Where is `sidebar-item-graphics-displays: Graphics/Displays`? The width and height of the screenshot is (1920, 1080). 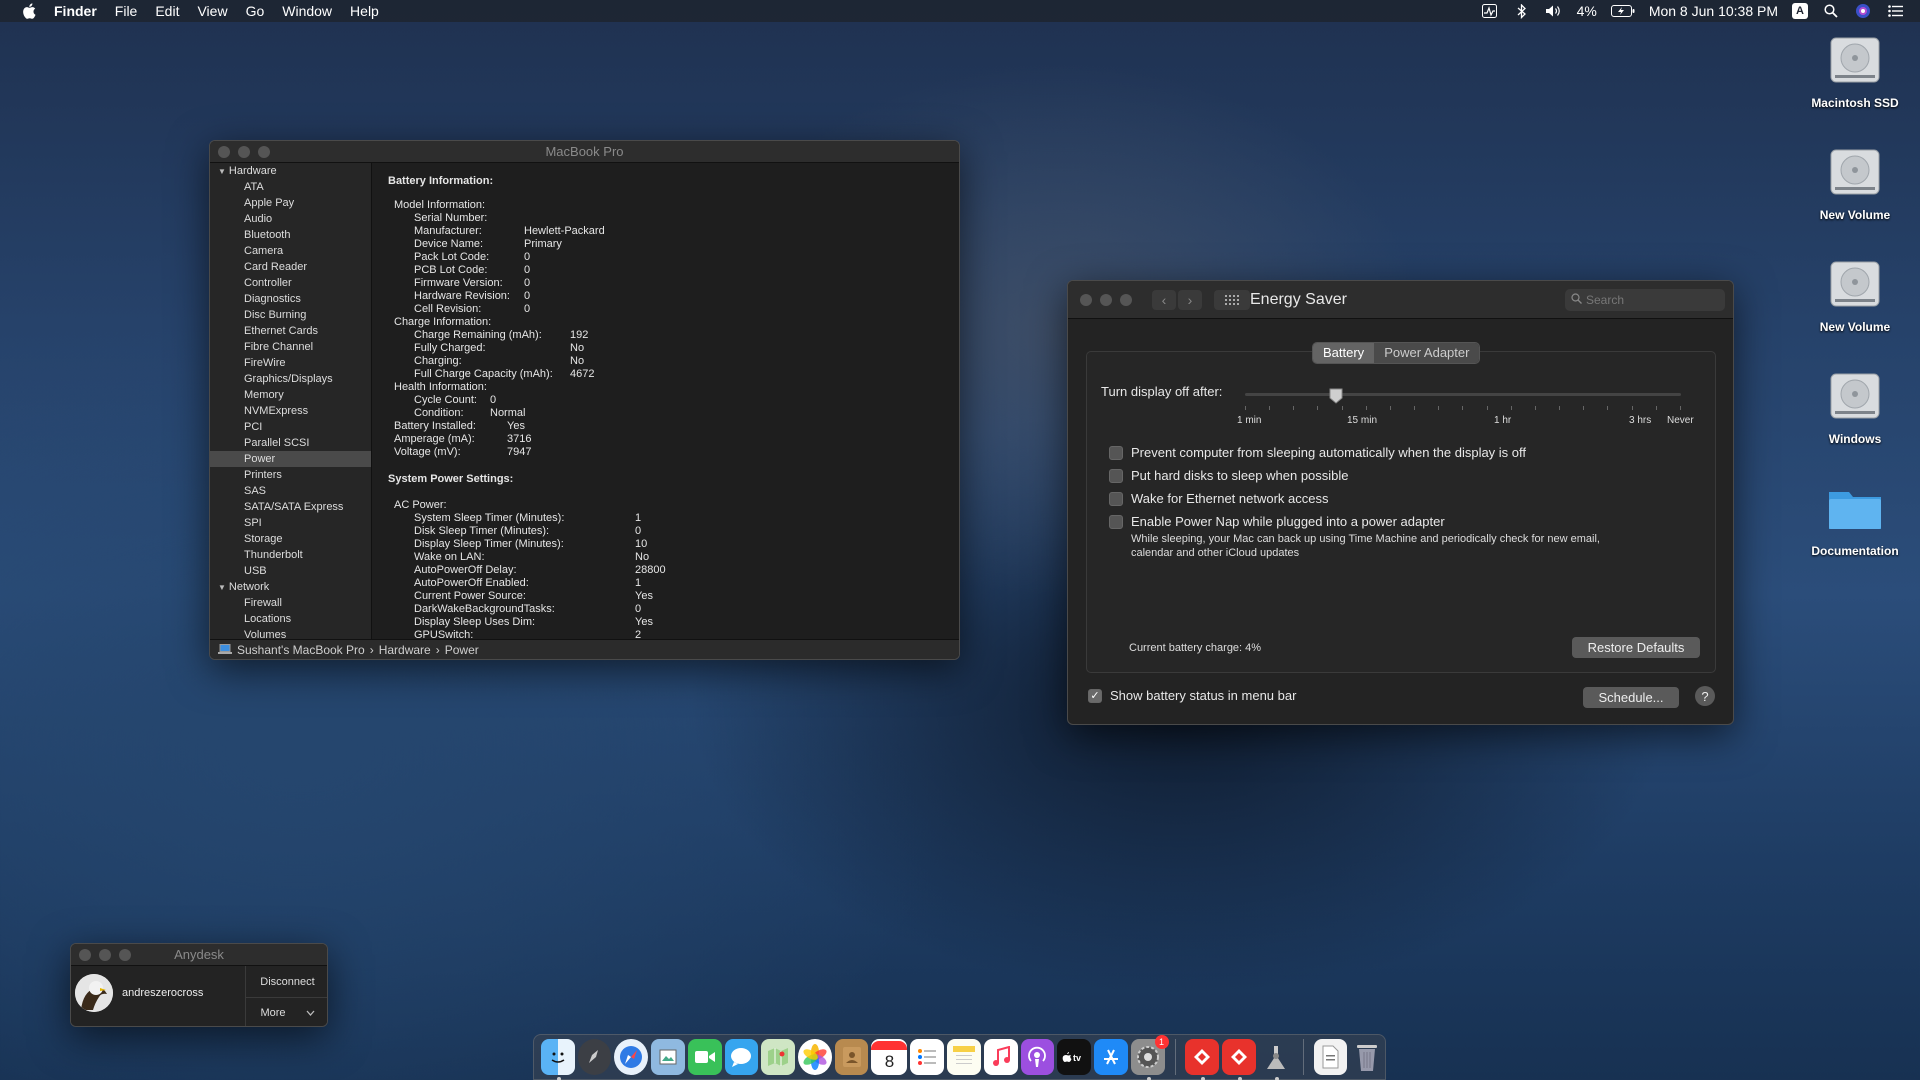
sidebar-item-graphics-displays: Graphics/Displays is located at coordinates (290, 379).